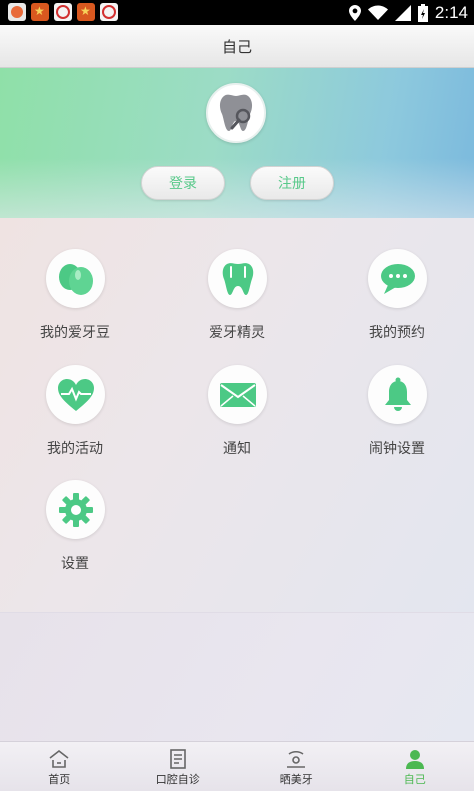 This screenshot has width=474, height=791. I want to click on menu-item-my-activities: 我的活动, so click(75, 395).